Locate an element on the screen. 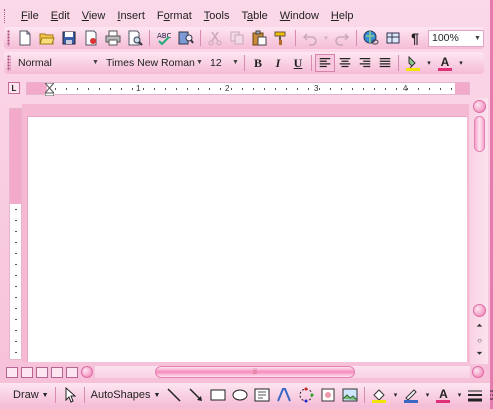 The image size is (493, 409). align-center-button is located at coordinates (345, 63).